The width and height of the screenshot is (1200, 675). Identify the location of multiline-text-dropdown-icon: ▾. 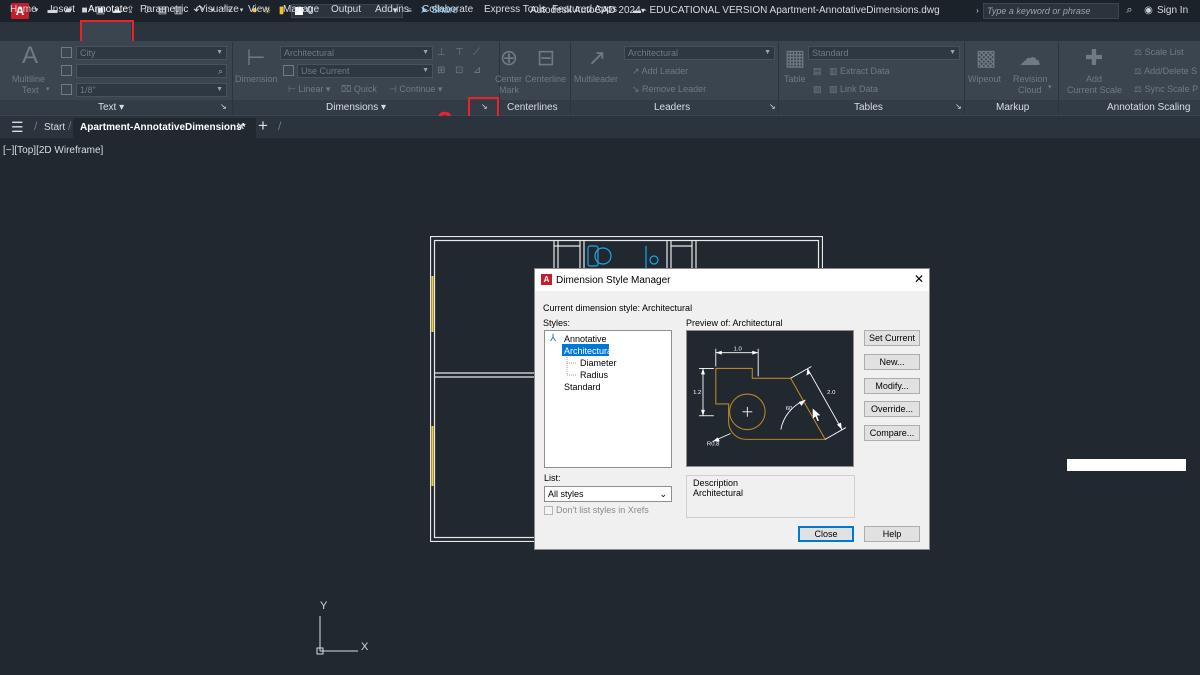
(48, 89).